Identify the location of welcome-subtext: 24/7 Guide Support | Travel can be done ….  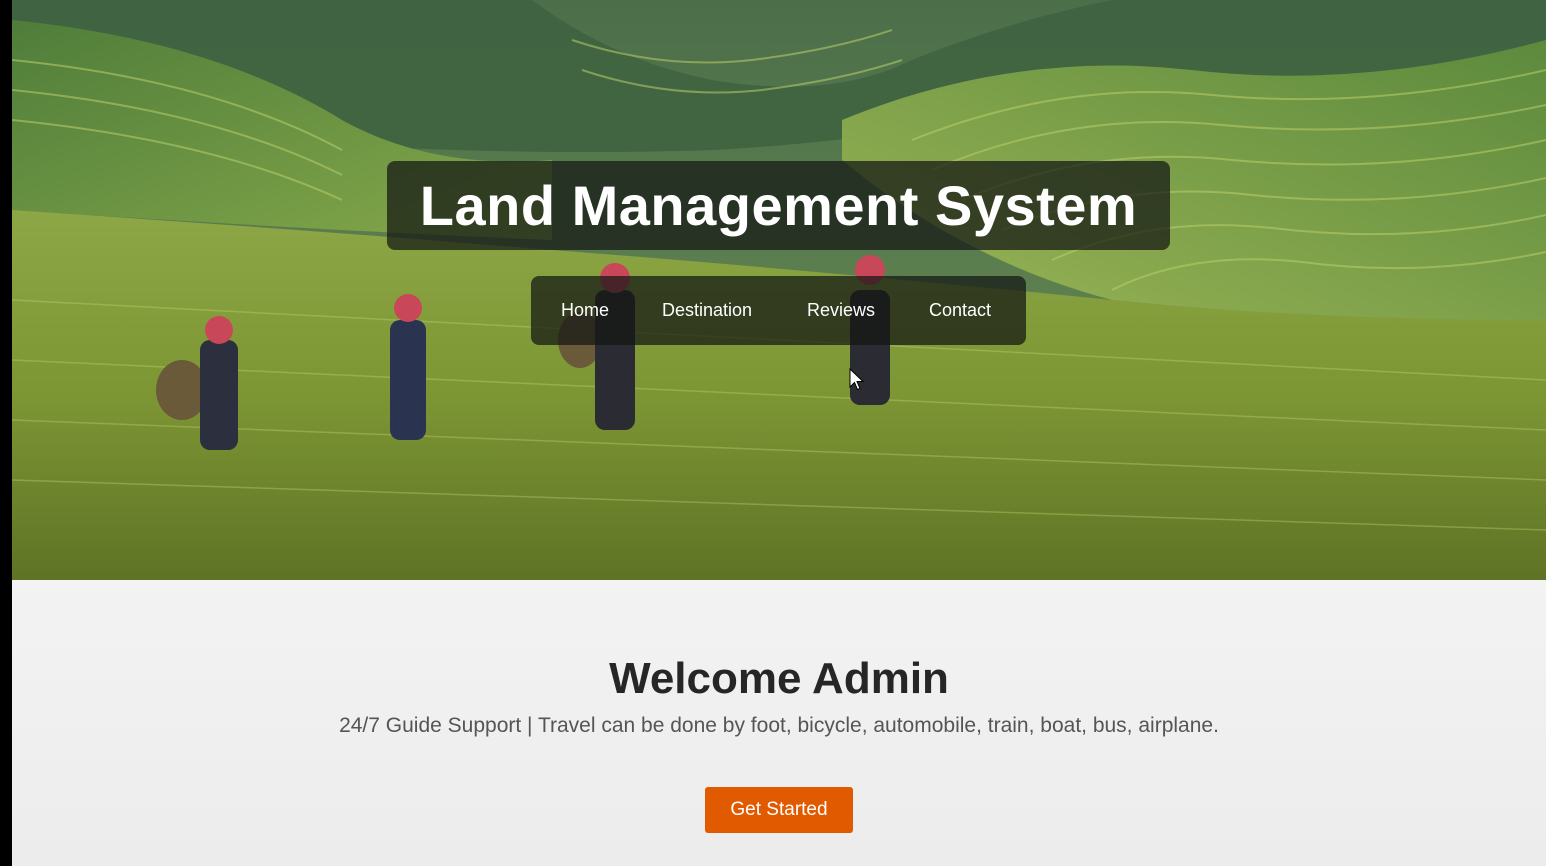
(779, 725).